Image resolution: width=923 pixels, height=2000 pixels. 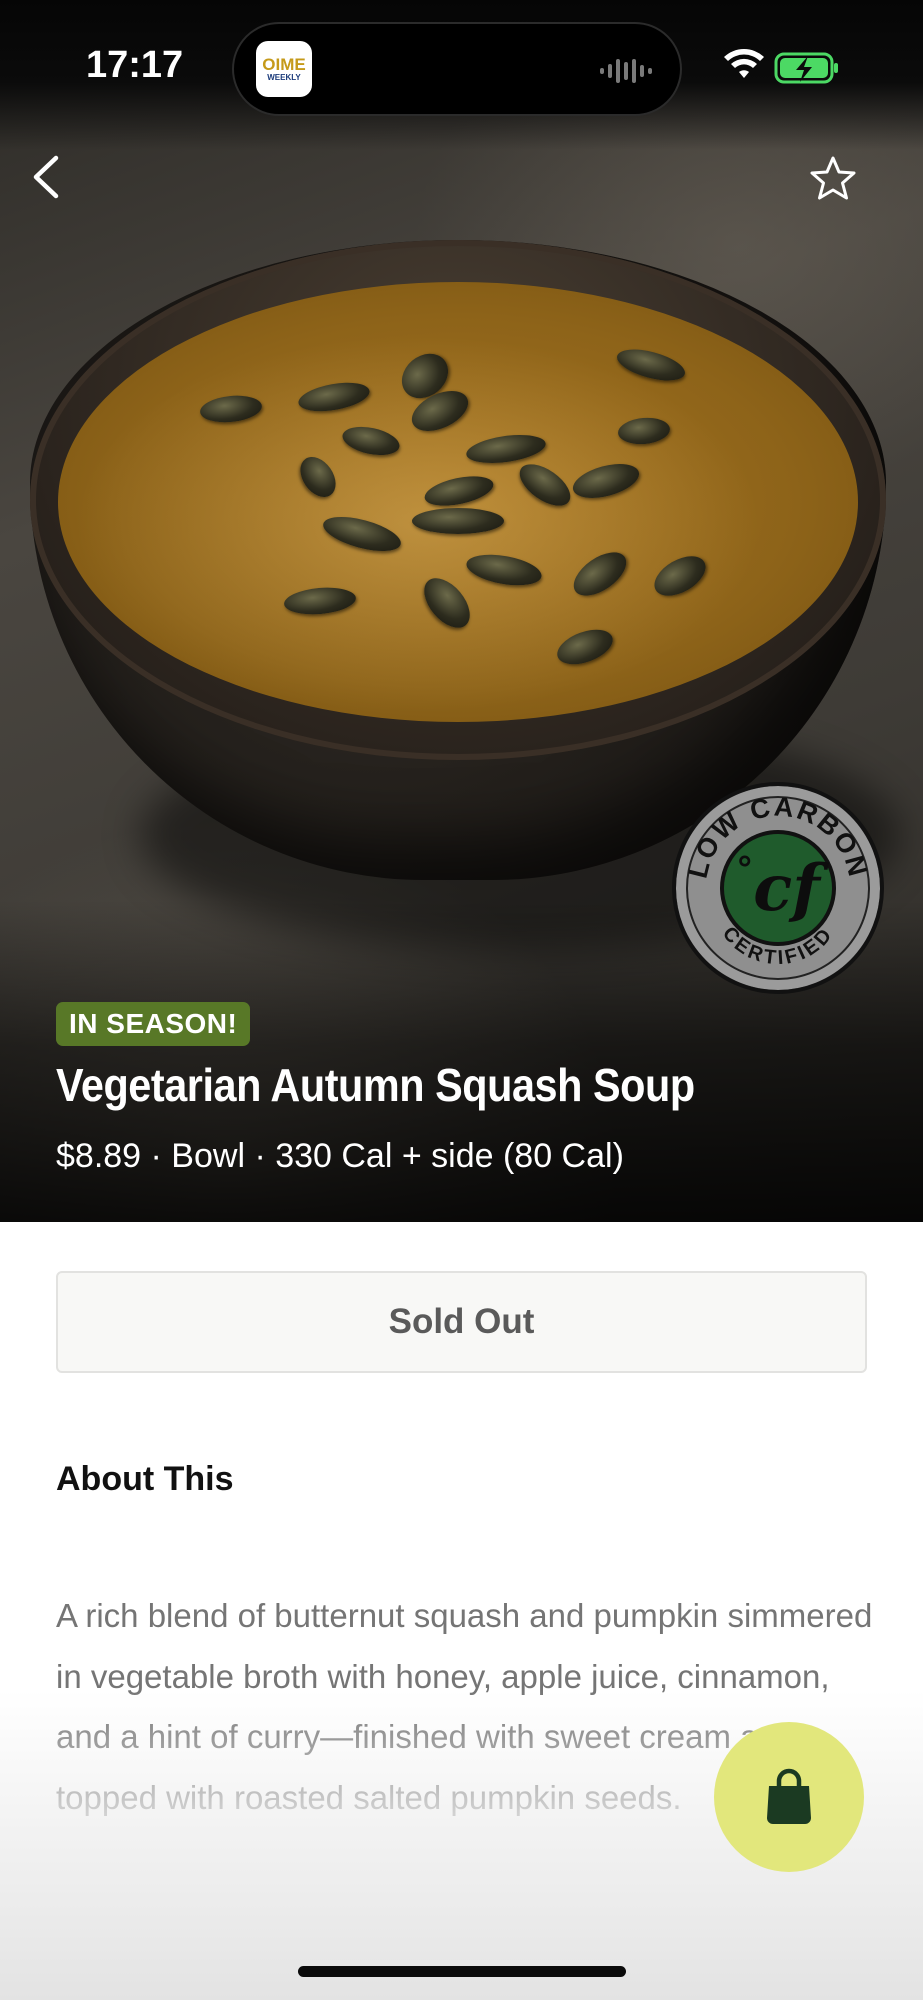 I want to click on item-price-calories: $8.89 · Bowl · 330 Cal + side (80 Cal), so click(x=340, y=1156).